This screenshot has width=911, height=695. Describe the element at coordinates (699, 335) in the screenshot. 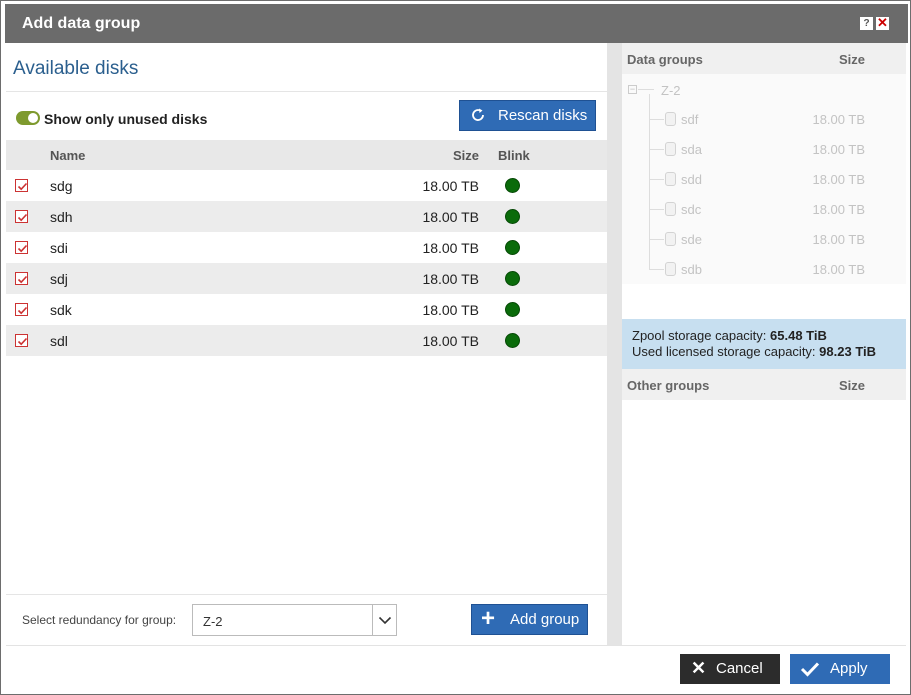

I see `zpool-capacity-label: Zpool storage capacity:` at that location.